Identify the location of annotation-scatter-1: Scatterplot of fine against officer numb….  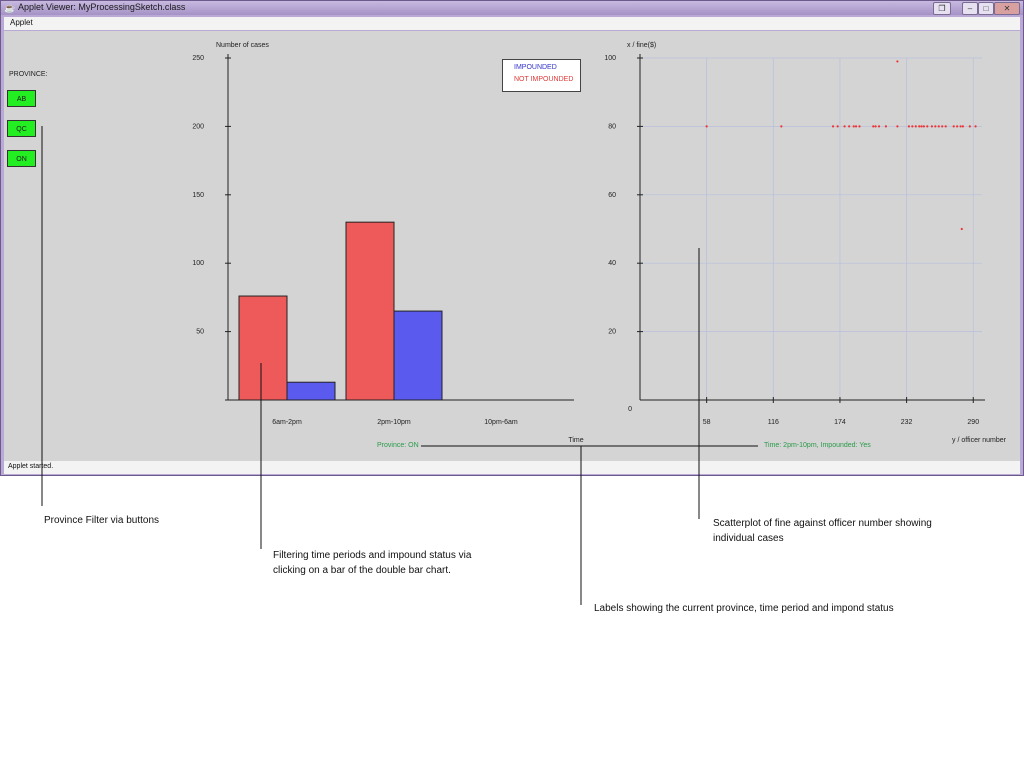
(822, 523).